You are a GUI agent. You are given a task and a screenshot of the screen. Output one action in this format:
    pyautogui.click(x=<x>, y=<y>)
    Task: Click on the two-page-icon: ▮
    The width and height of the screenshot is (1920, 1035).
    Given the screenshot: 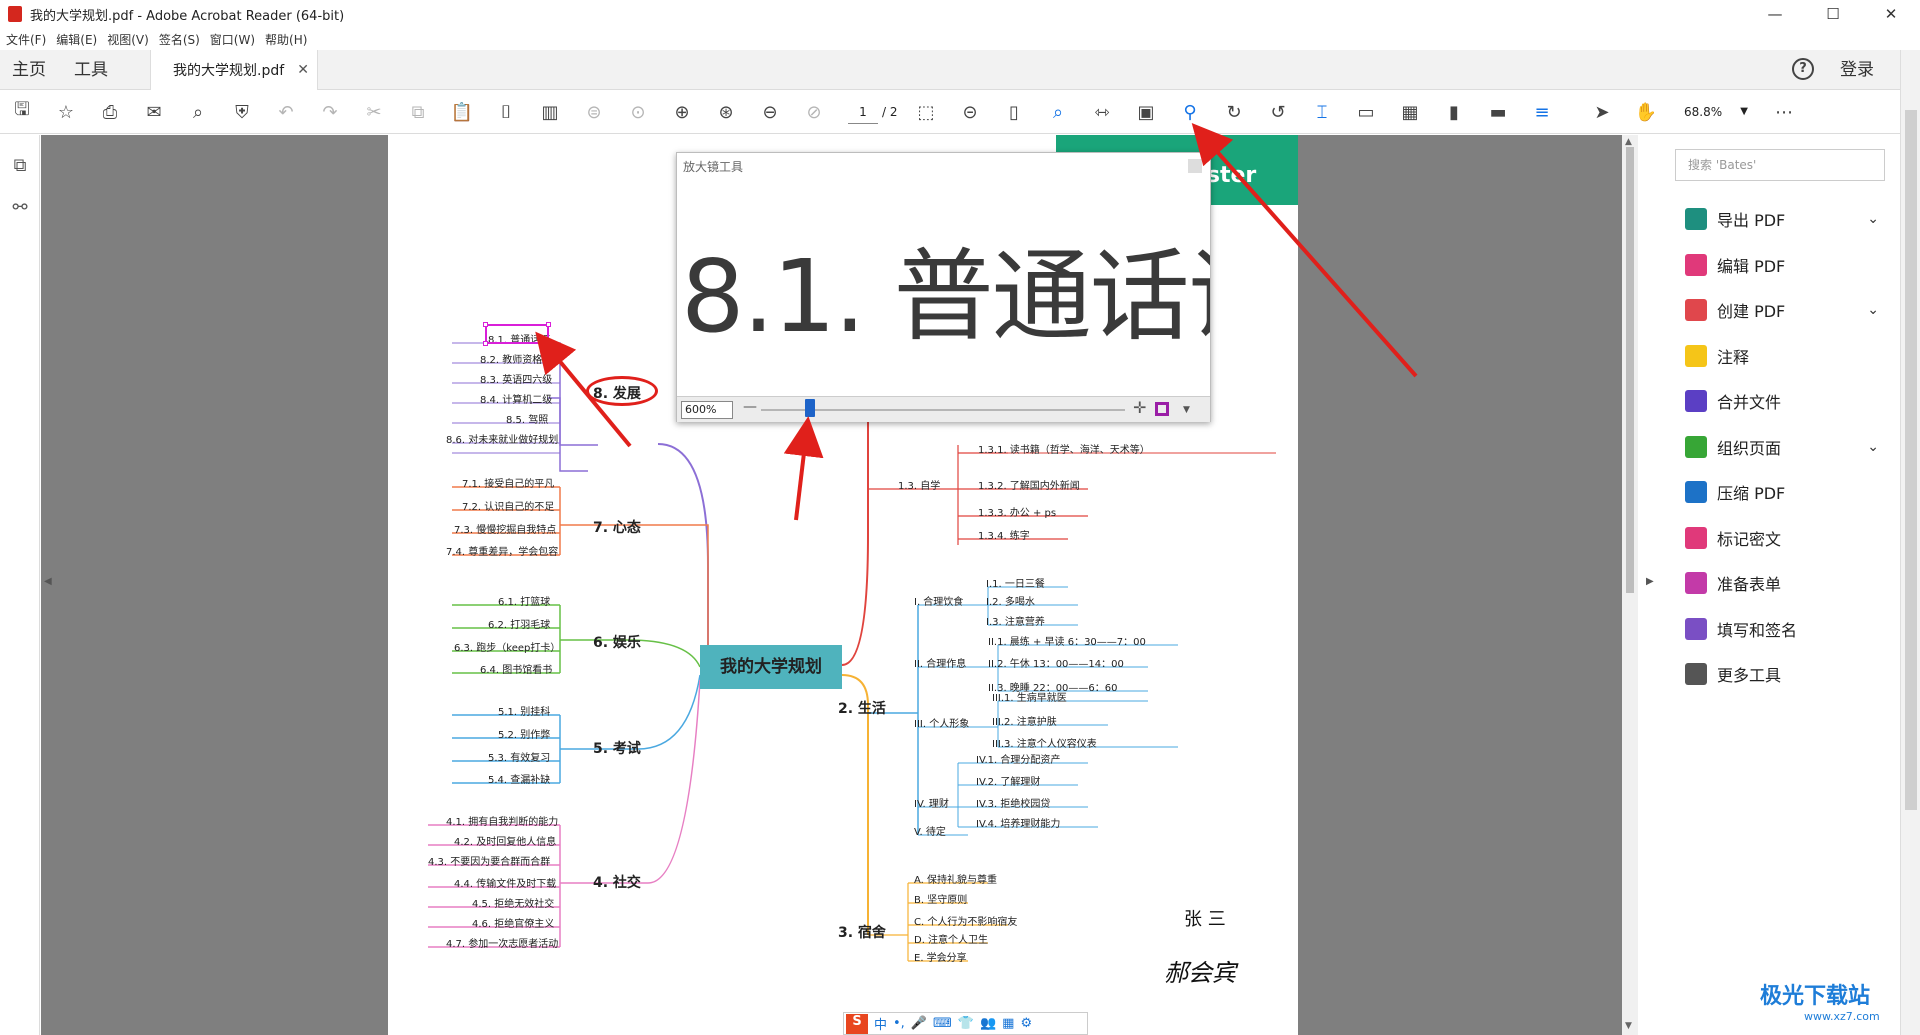 What is the action you would take?
    pyautogui.click(x=1454, y=112)
    